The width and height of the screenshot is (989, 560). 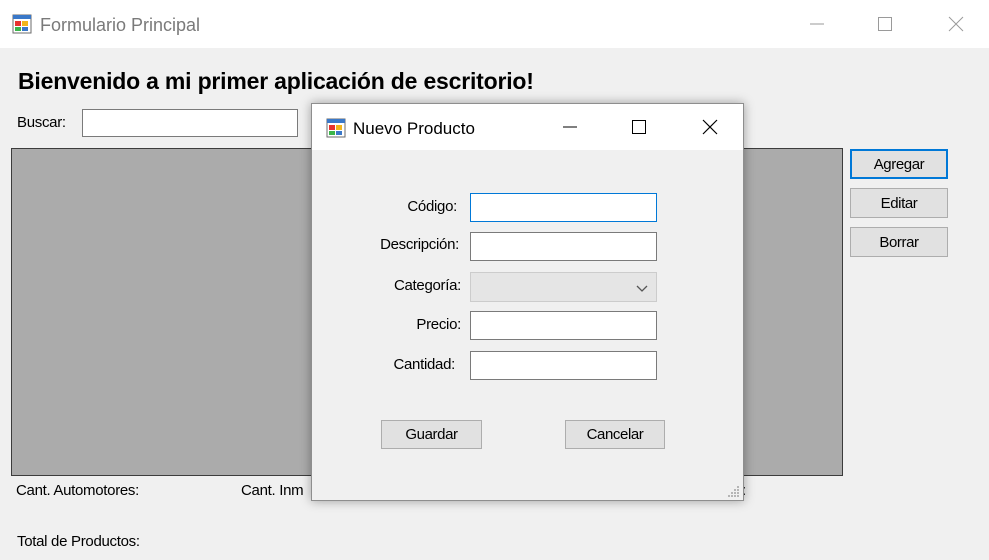 What do you see at coordinates (899, 164) in the screenshot?
I see `add-button: Agregar` at bounding box center [899, 164].